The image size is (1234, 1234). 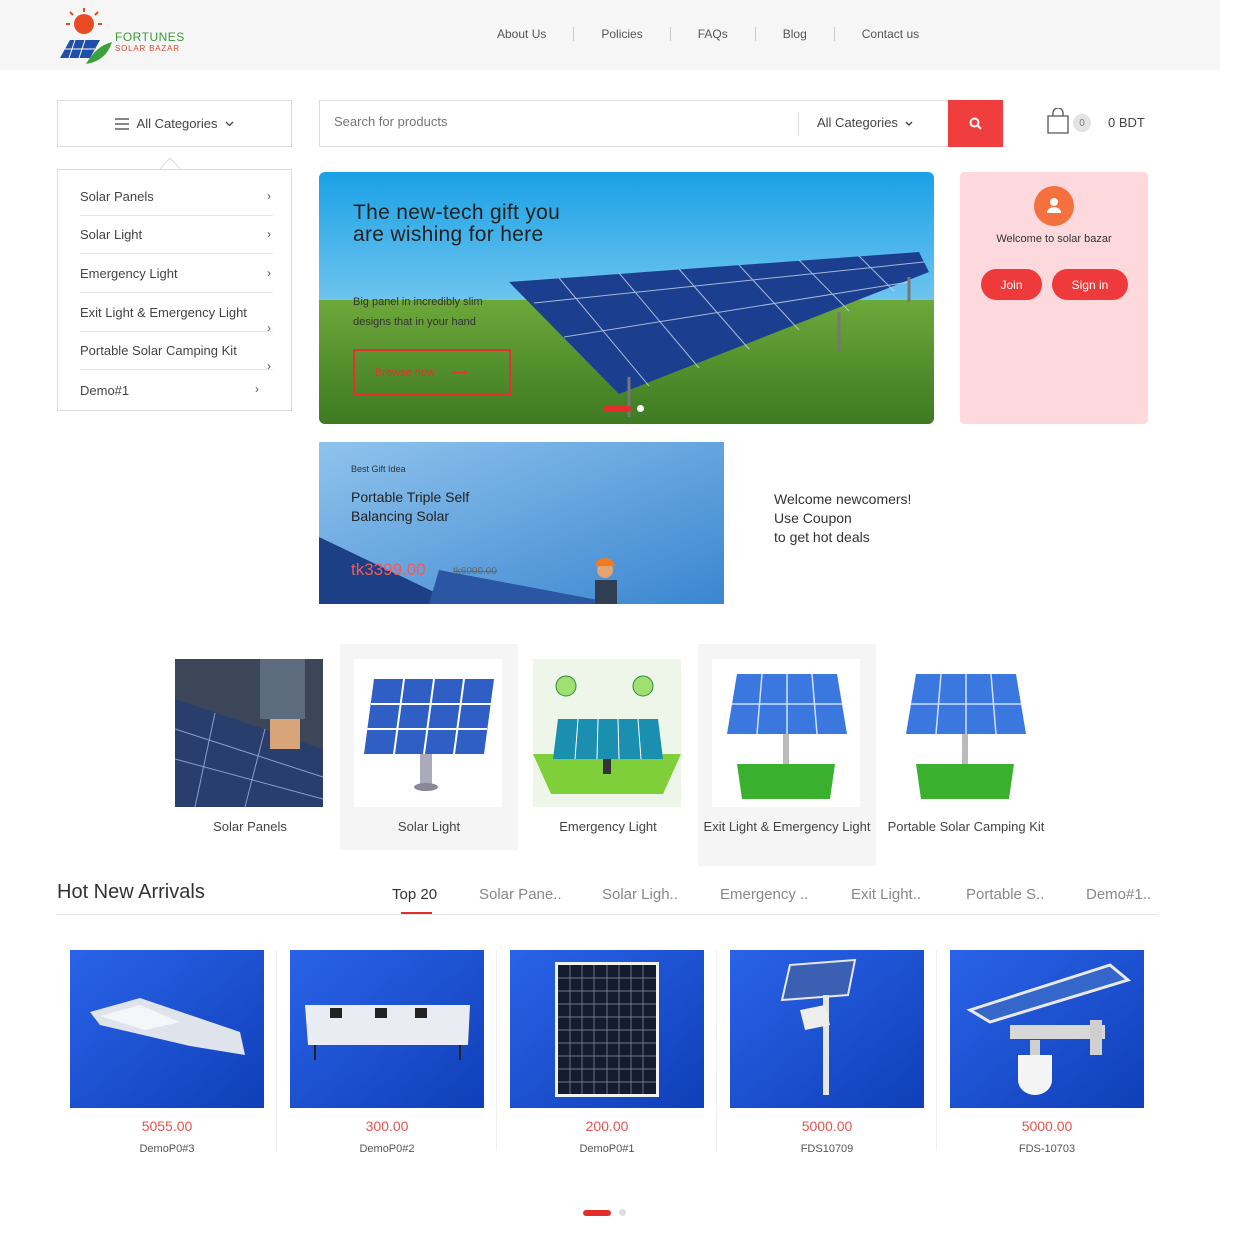 What do you see at coordinates (150, 37) in the screenshot?
I see `logo-text-primary: FORTUNES` at bounding box center [150, 37].